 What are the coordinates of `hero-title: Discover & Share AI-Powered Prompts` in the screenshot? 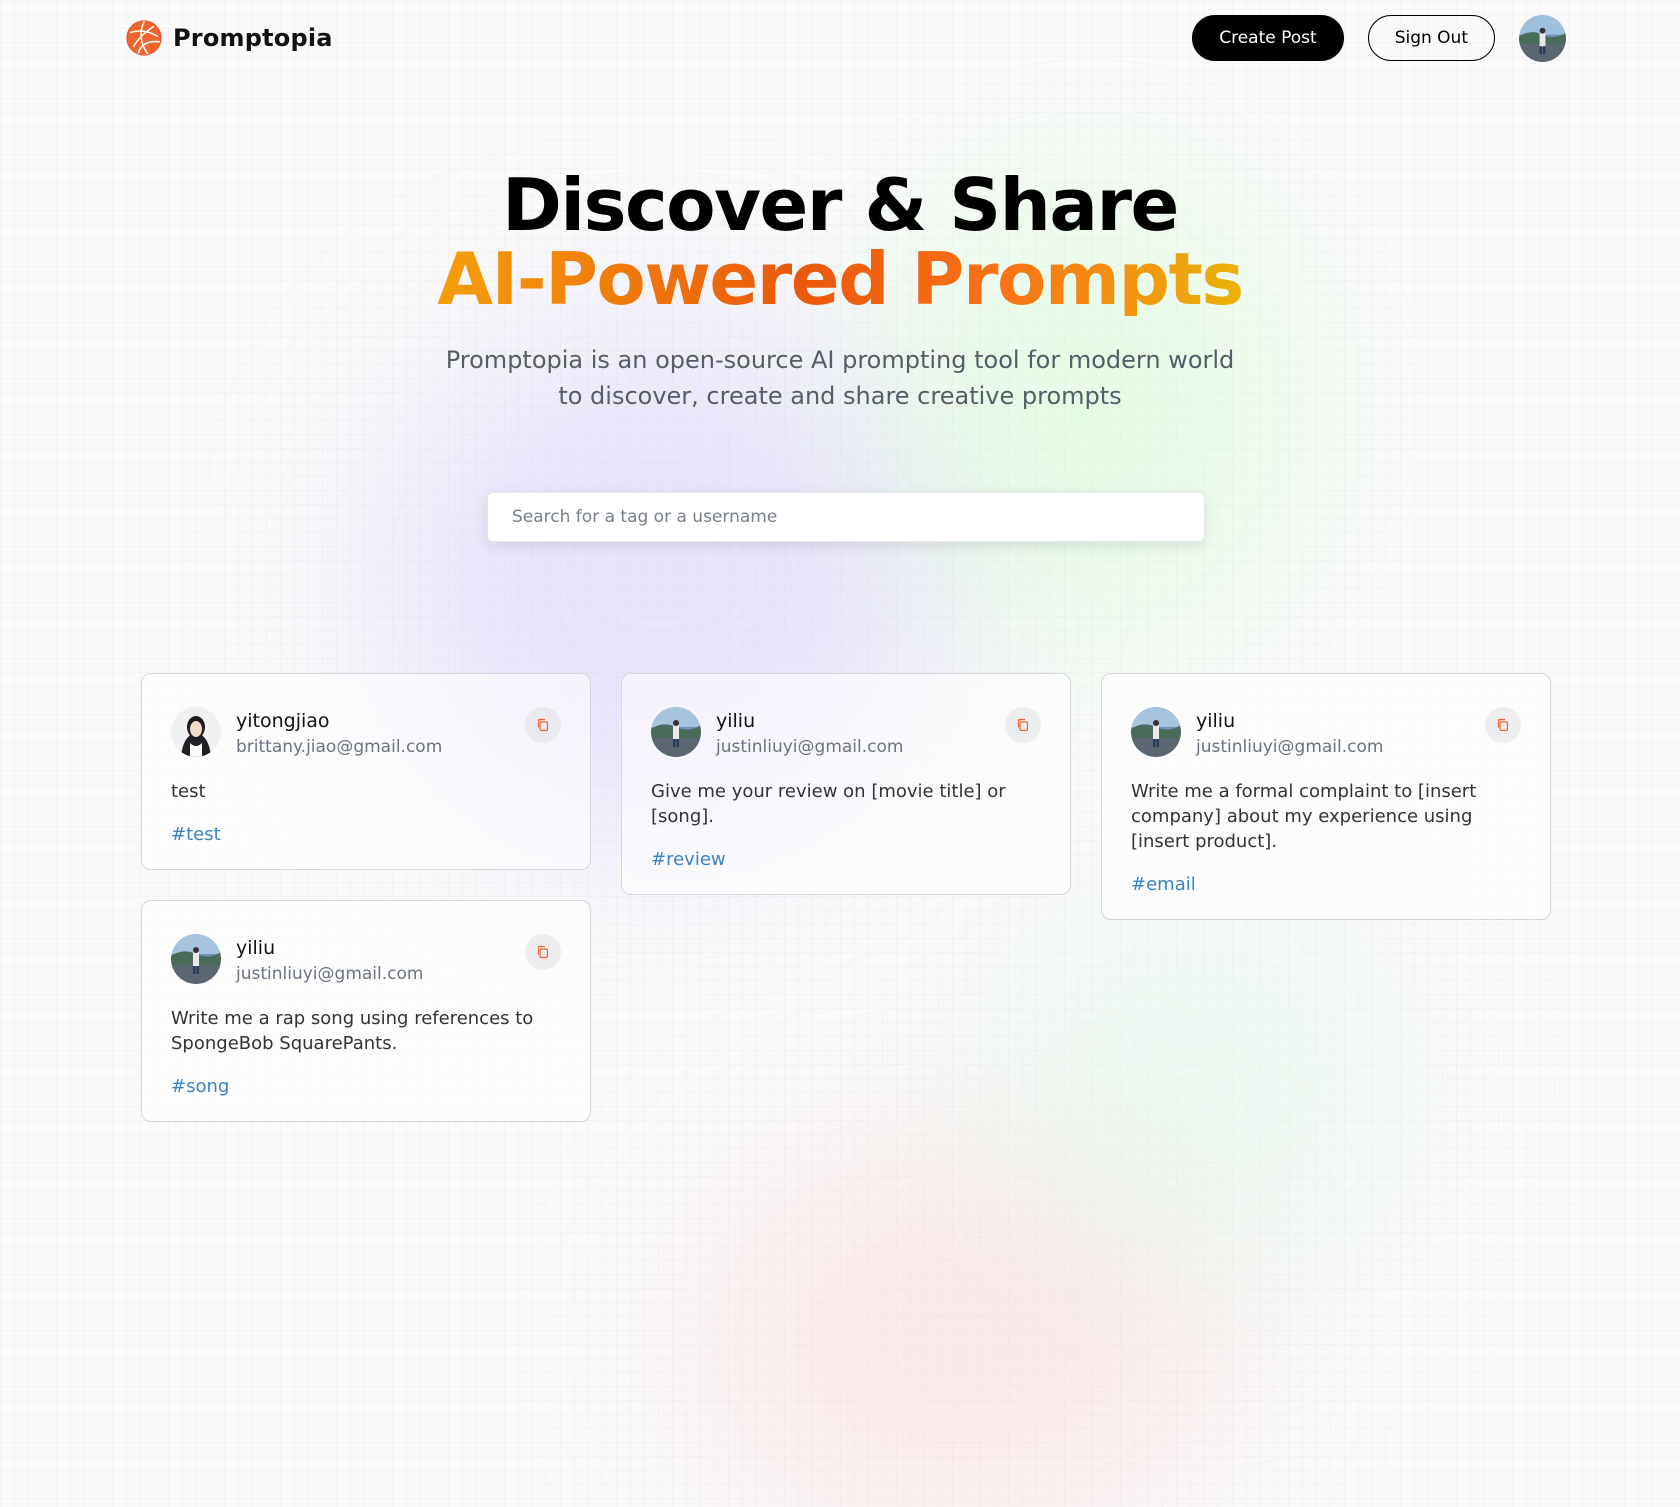 It's located at (840, 242).